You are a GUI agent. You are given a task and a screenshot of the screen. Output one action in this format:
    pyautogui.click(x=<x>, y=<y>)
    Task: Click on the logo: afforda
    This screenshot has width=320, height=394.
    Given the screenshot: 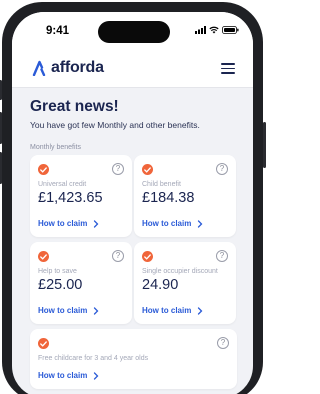 What is the action you would take?
    pyautogui.click(x=68, y=68)
    